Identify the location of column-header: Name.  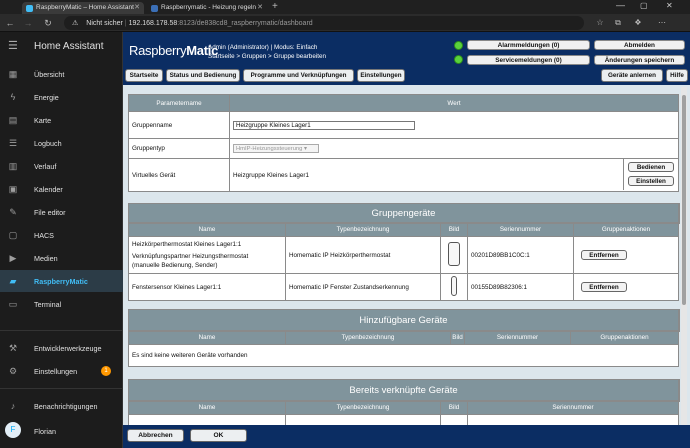
(207, 407).